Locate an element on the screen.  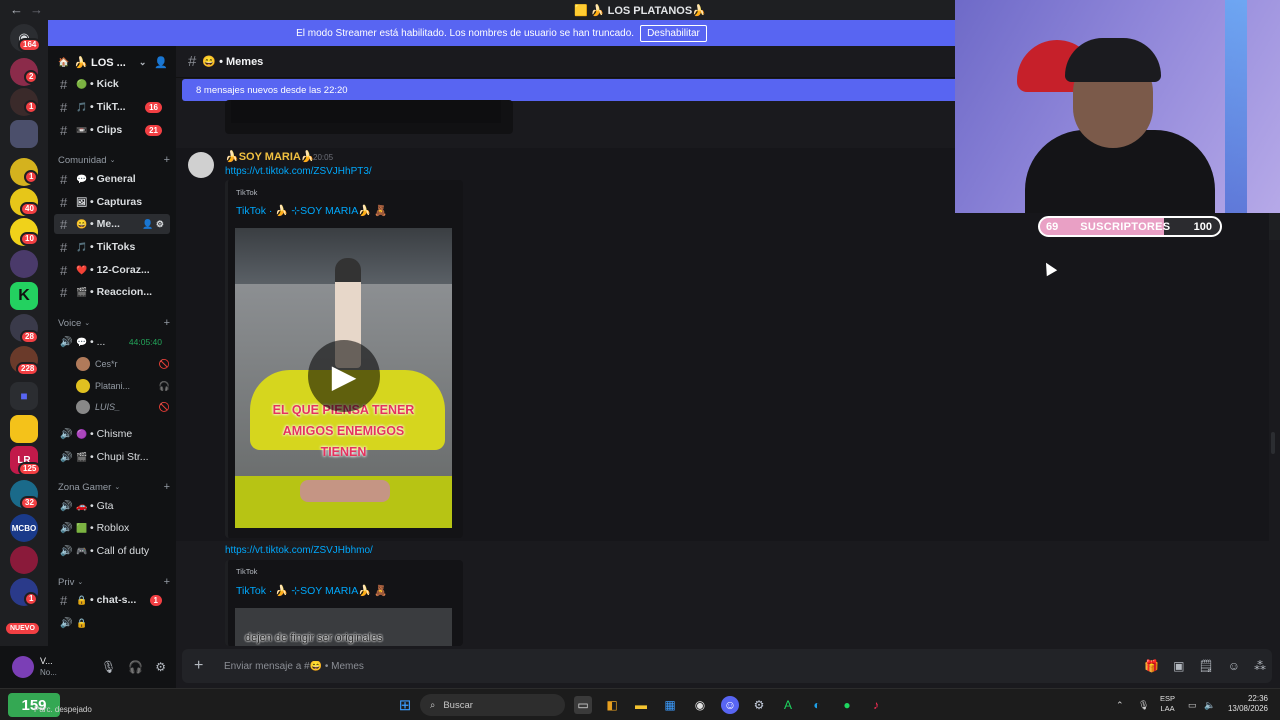
voice-channel-gta: 🔊 🚗 • Gta is located at coordinates (112, 506).